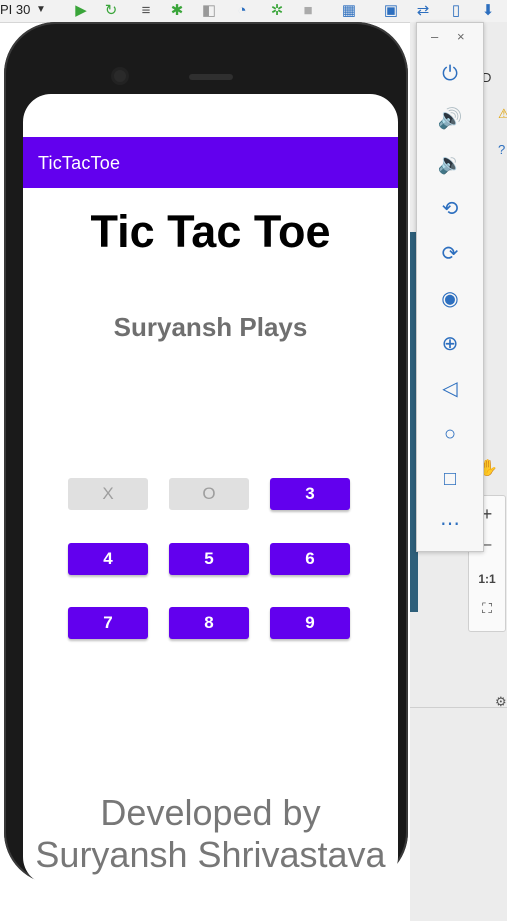 This screenshot has height=921, width=507. Describe the element at coordinates (209, 11) in the screenshot. I see `attach-debugger-icon: ◧` at that location.